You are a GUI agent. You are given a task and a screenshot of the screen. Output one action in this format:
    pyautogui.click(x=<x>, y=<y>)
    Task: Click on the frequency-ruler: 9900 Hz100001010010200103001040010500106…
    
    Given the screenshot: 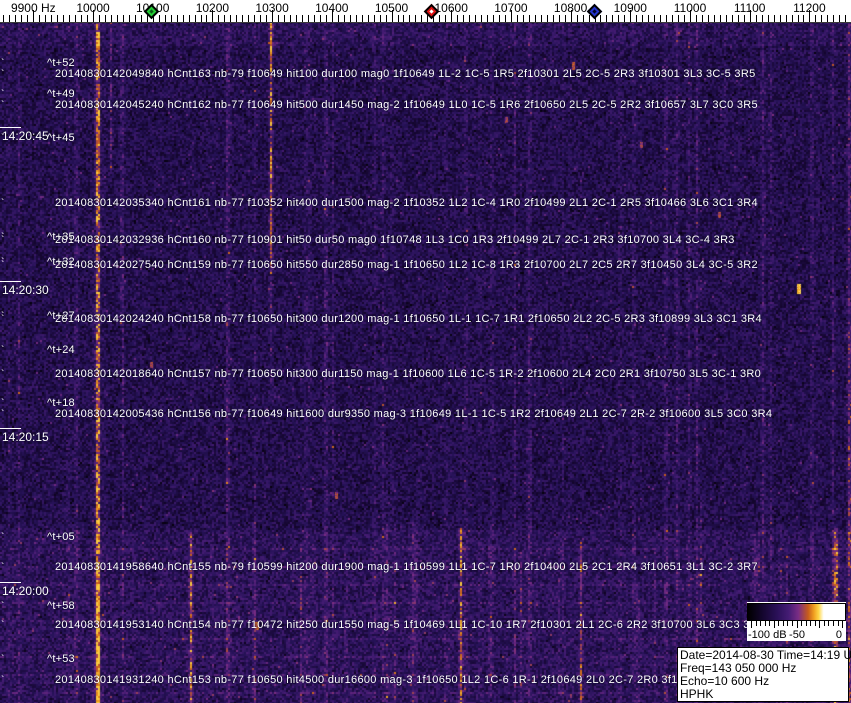 What is the action you would take?
    pyautogui.click(x=425, y=11)
    